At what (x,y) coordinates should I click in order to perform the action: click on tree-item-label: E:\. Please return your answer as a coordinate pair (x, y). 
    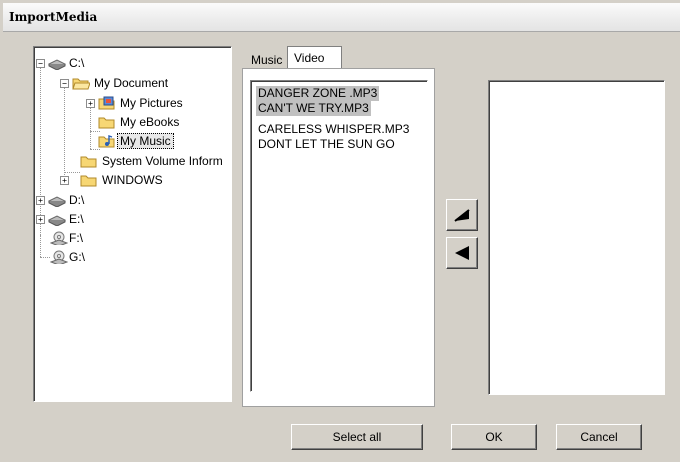
    Looking at the image, I should click on (76, 219).